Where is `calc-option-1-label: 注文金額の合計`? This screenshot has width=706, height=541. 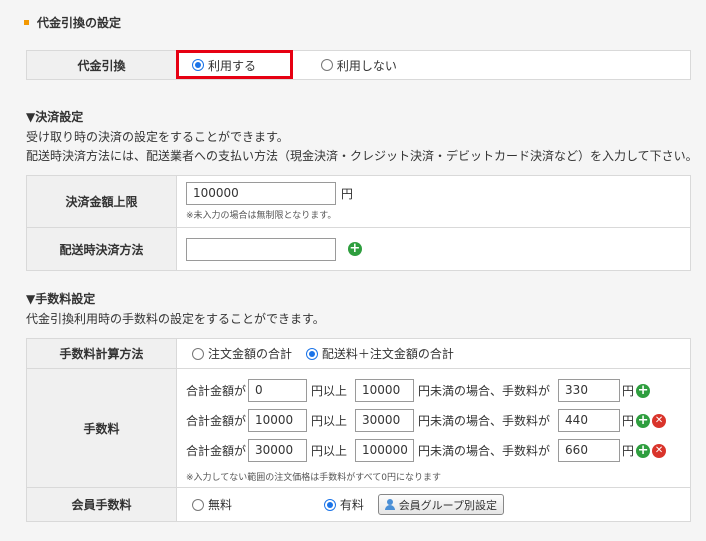 calc-option-1-label: 注文金額の合計 is located at coordinates (250, 354).